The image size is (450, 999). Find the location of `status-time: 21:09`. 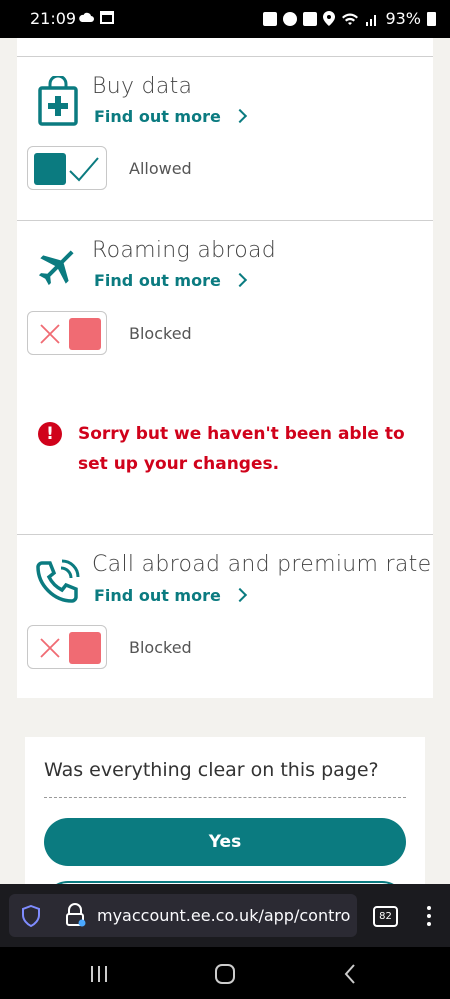

status-time: 21:09 is located at coordinates (53, 18).